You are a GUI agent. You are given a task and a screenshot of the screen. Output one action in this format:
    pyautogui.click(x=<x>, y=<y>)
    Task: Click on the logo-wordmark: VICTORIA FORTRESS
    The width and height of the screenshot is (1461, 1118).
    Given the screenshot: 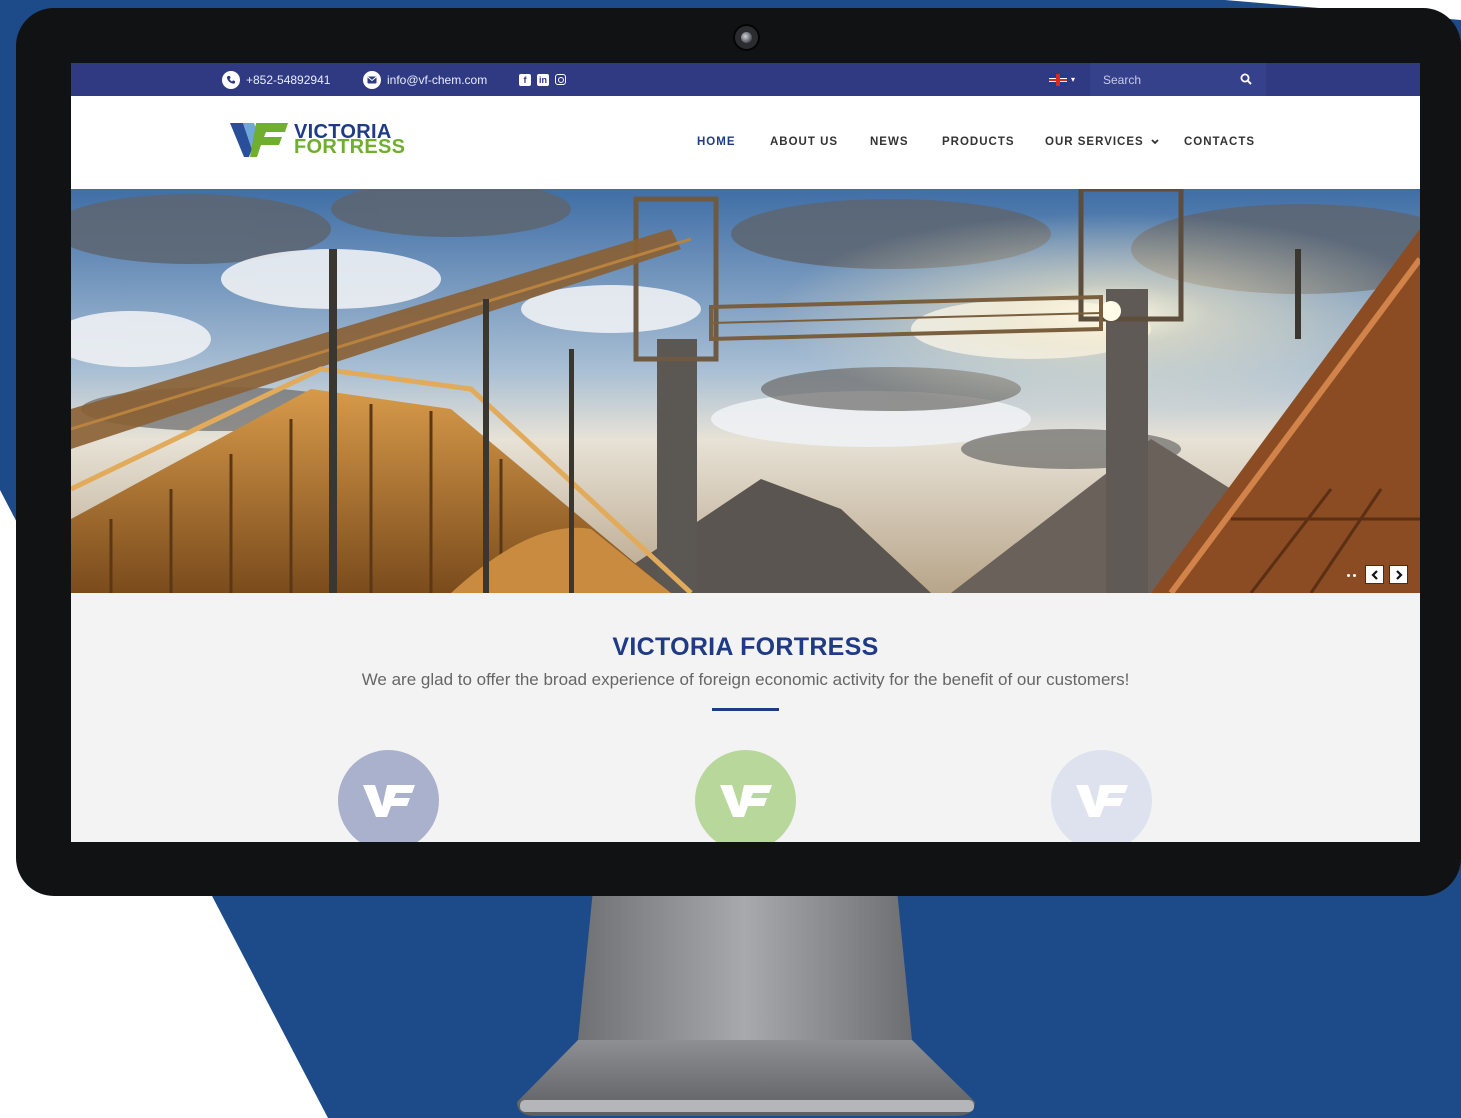 What is the action you would take?
    pyautogui.click(x=350, y=140)
    